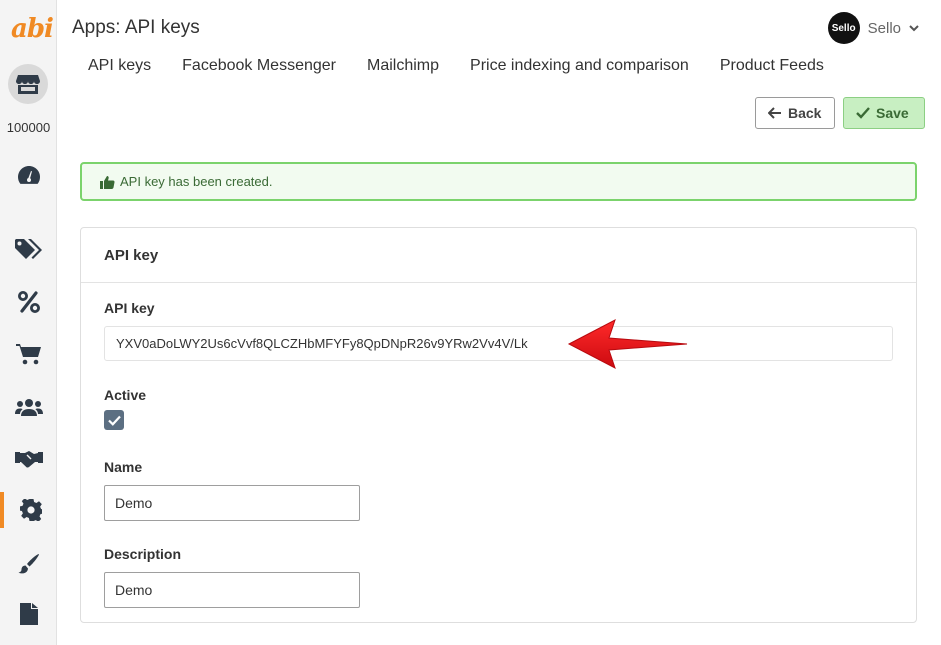 The image size is (941, 645). Describe the element at coordinates (579, 66) in the screenshot. I see `tab-price-indexing: Price indexing and comparison` at that location.